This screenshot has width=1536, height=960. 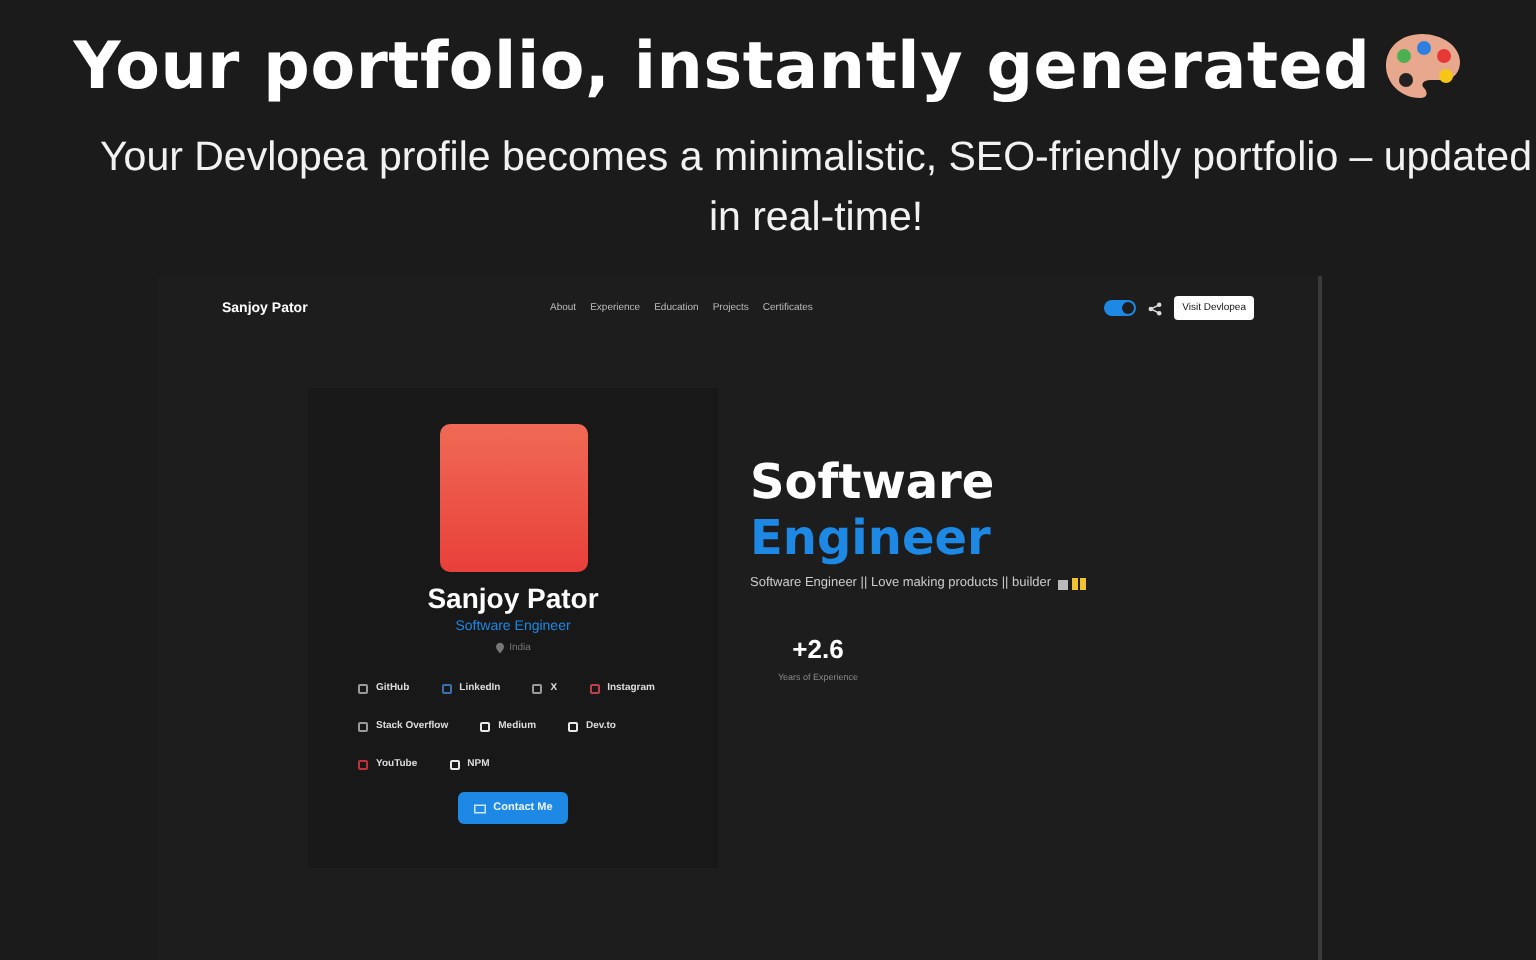 I want to click on location-icon, so click(x=499, y=648).